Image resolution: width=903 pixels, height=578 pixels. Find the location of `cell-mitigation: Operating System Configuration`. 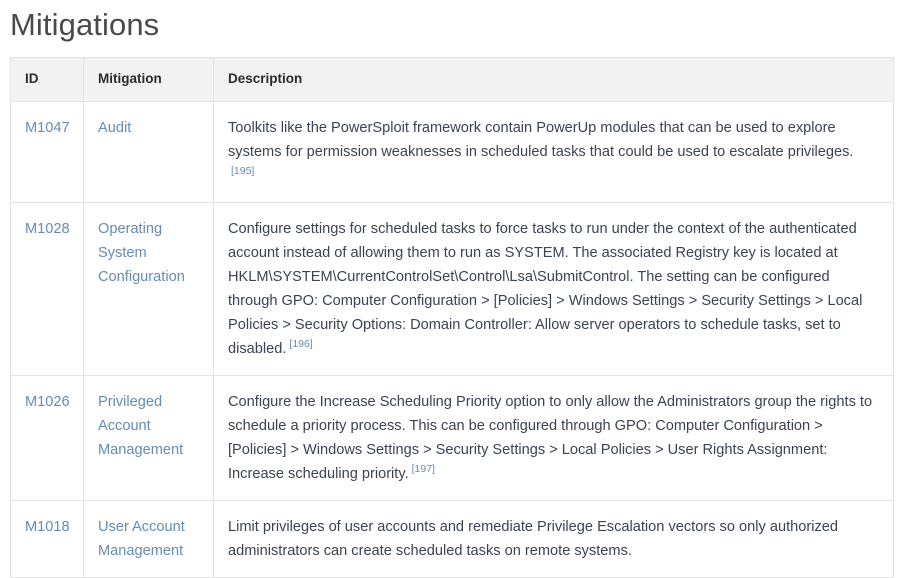

cell-mitigation: Operating System Configuration is located at coordinates (148, 289).